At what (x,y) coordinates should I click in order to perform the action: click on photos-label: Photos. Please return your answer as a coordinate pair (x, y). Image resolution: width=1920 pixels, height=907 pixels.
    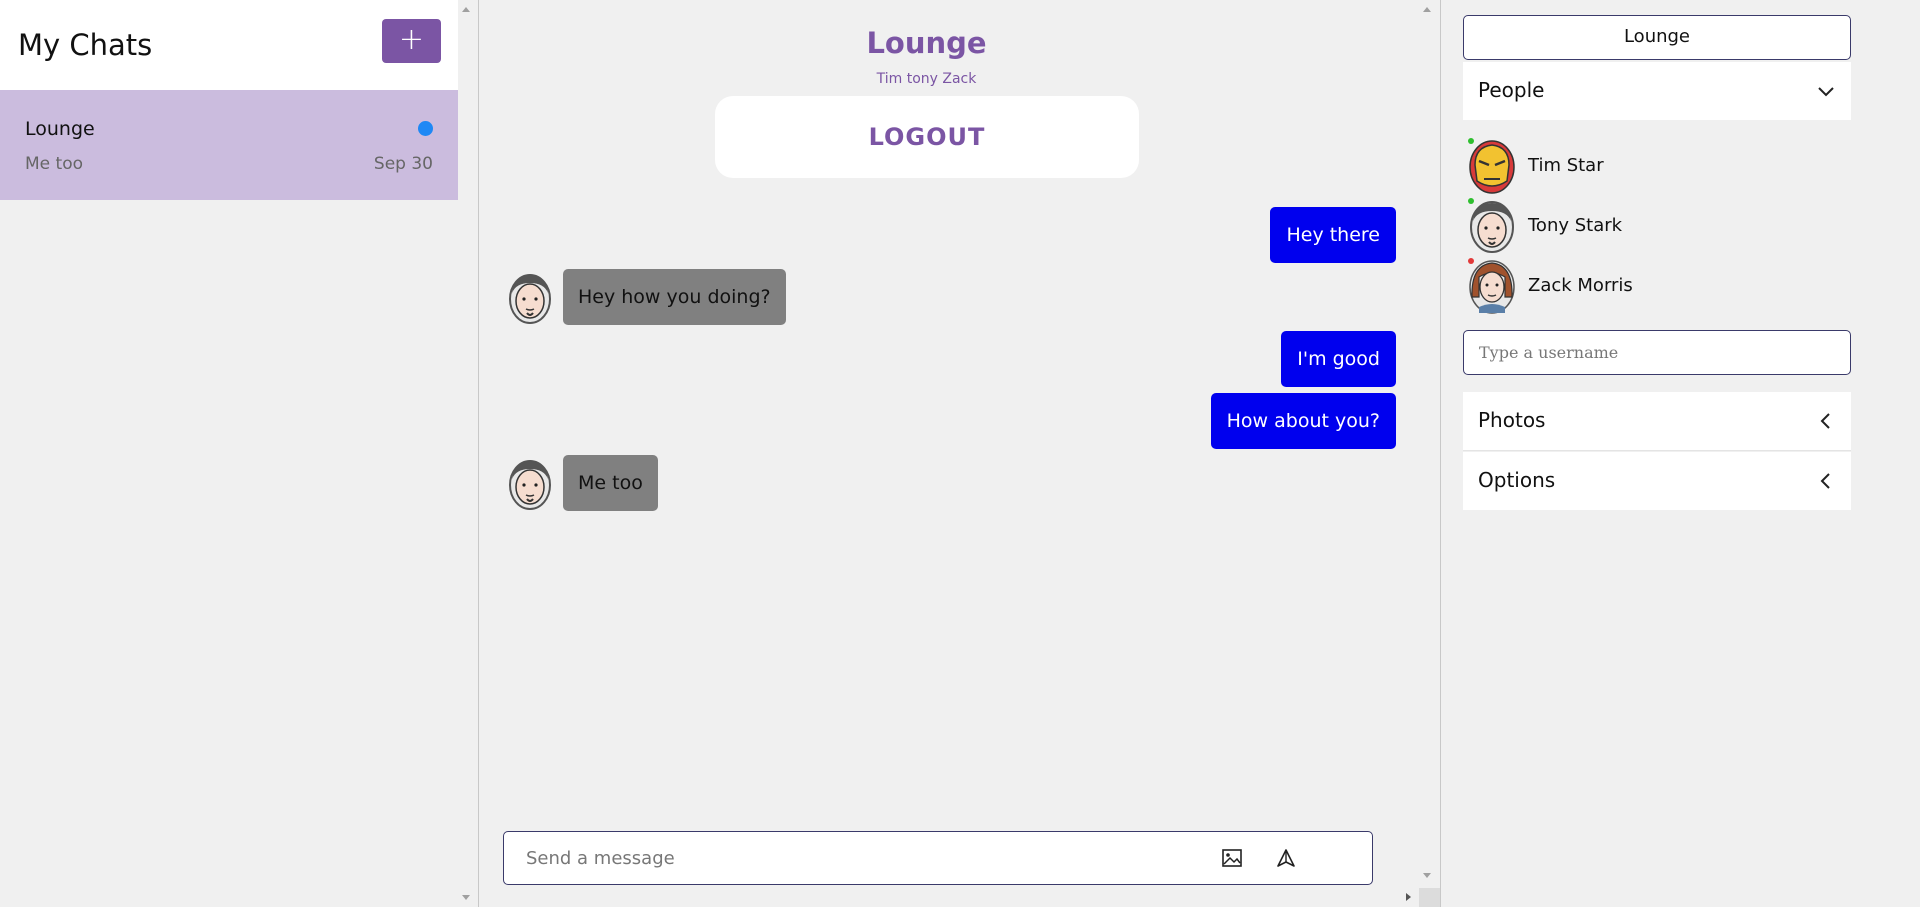
    Looking at the image, I should click on (1512, 420).